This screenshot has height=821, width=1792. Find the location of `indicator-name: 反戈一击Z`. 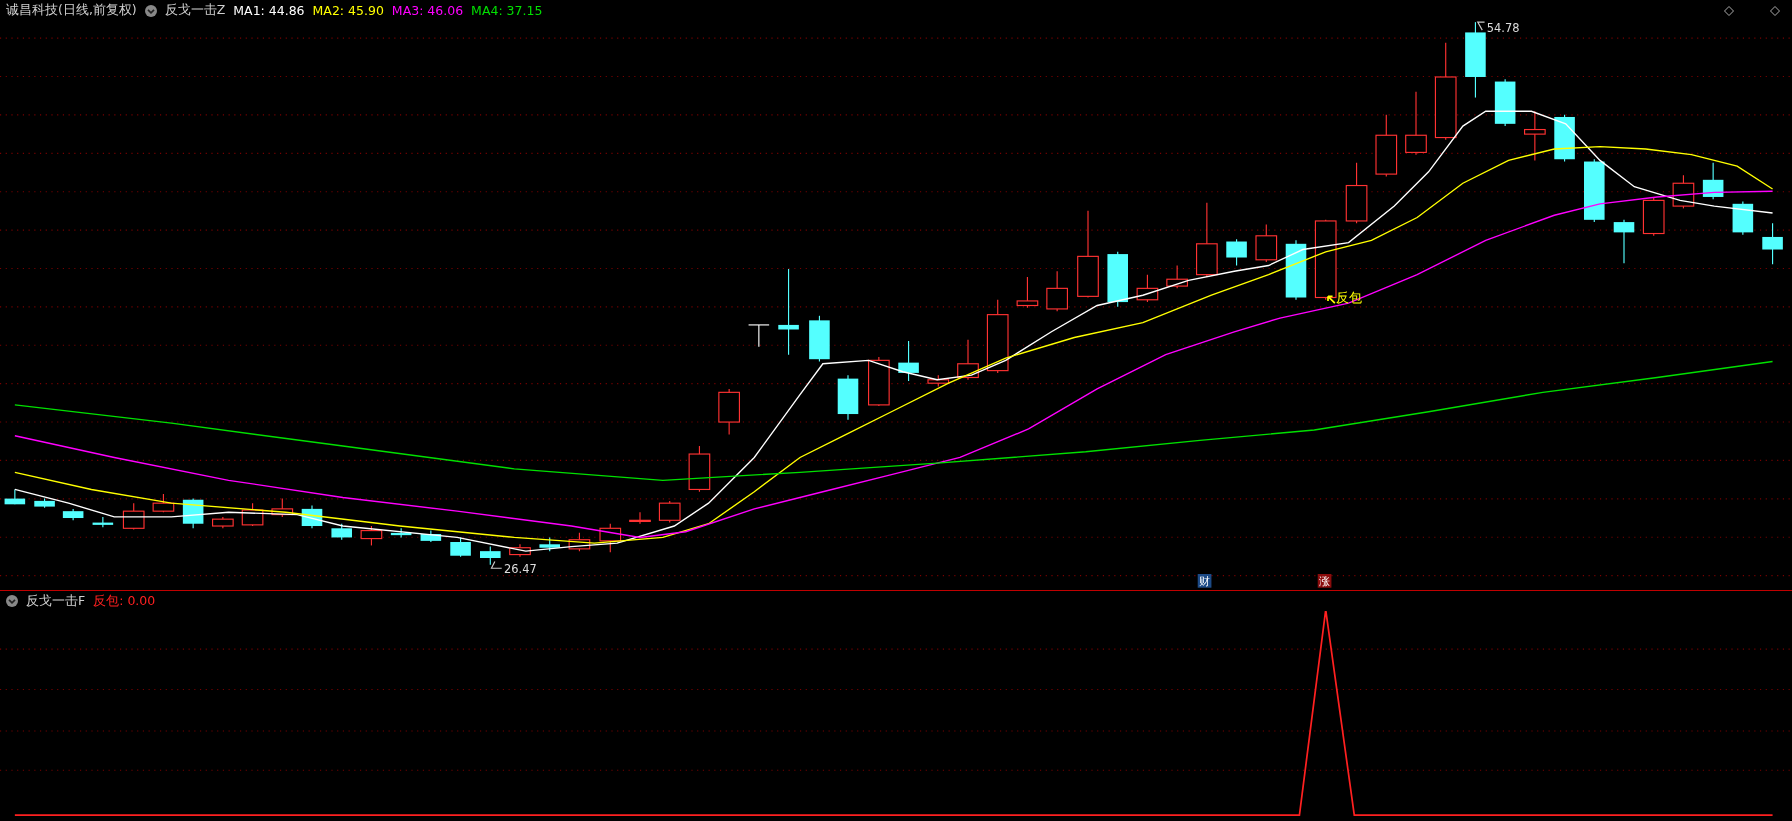

indicator-name: 反戈一击Z is located at coordinates (195, 10).